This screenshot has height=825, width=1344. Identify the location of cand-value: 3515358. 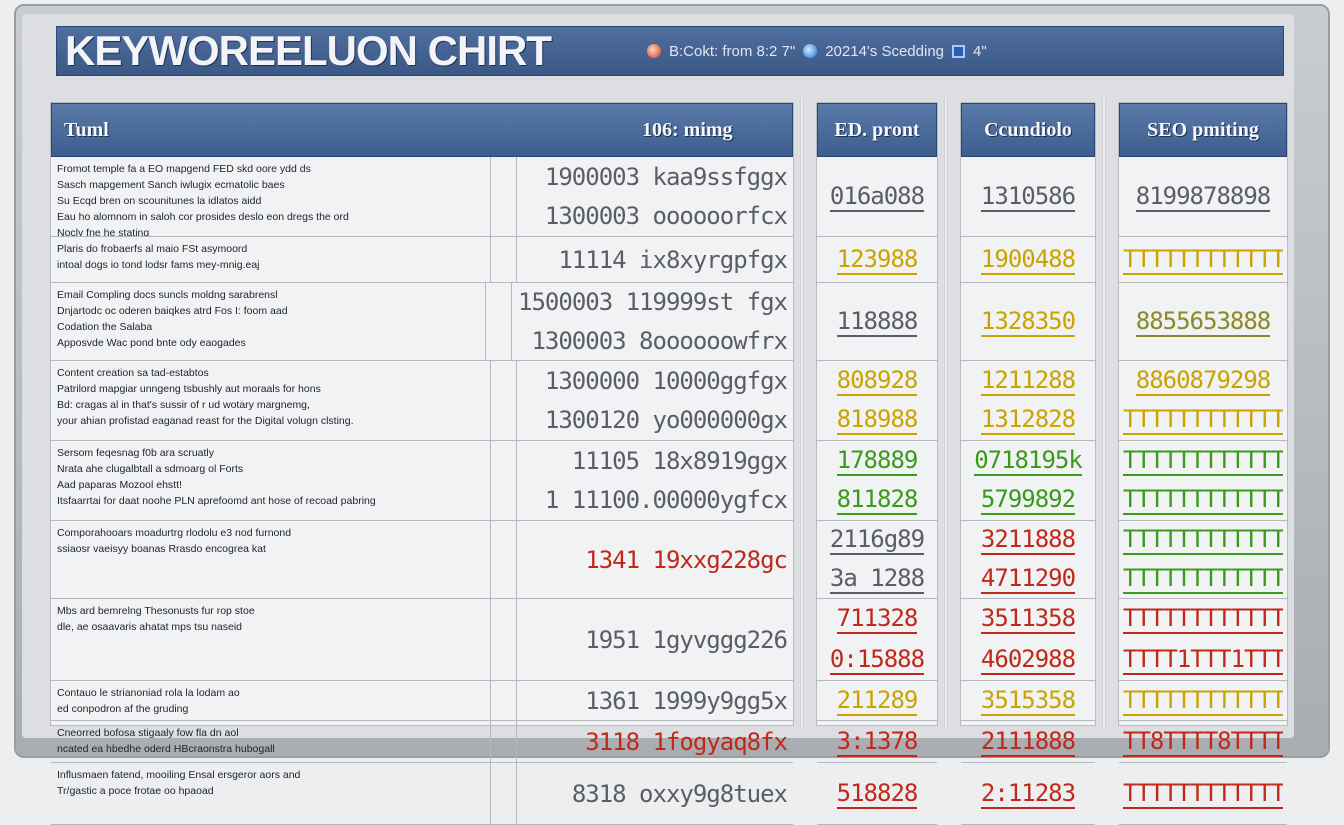
(1028, 700).